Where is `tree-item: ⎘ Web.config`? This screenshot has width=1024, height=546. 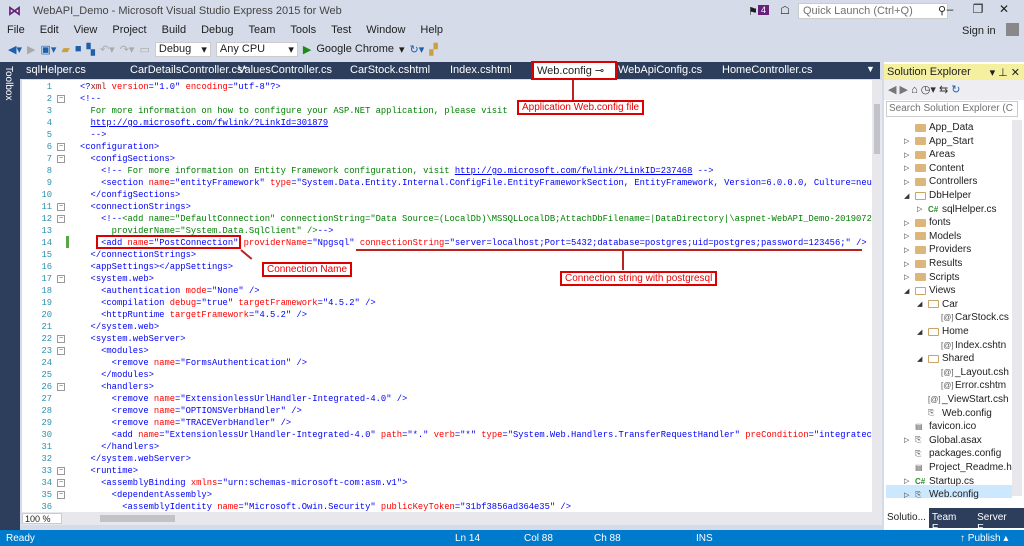
tree-item: ⎘ Web.config is located at coordinates (954, 413).